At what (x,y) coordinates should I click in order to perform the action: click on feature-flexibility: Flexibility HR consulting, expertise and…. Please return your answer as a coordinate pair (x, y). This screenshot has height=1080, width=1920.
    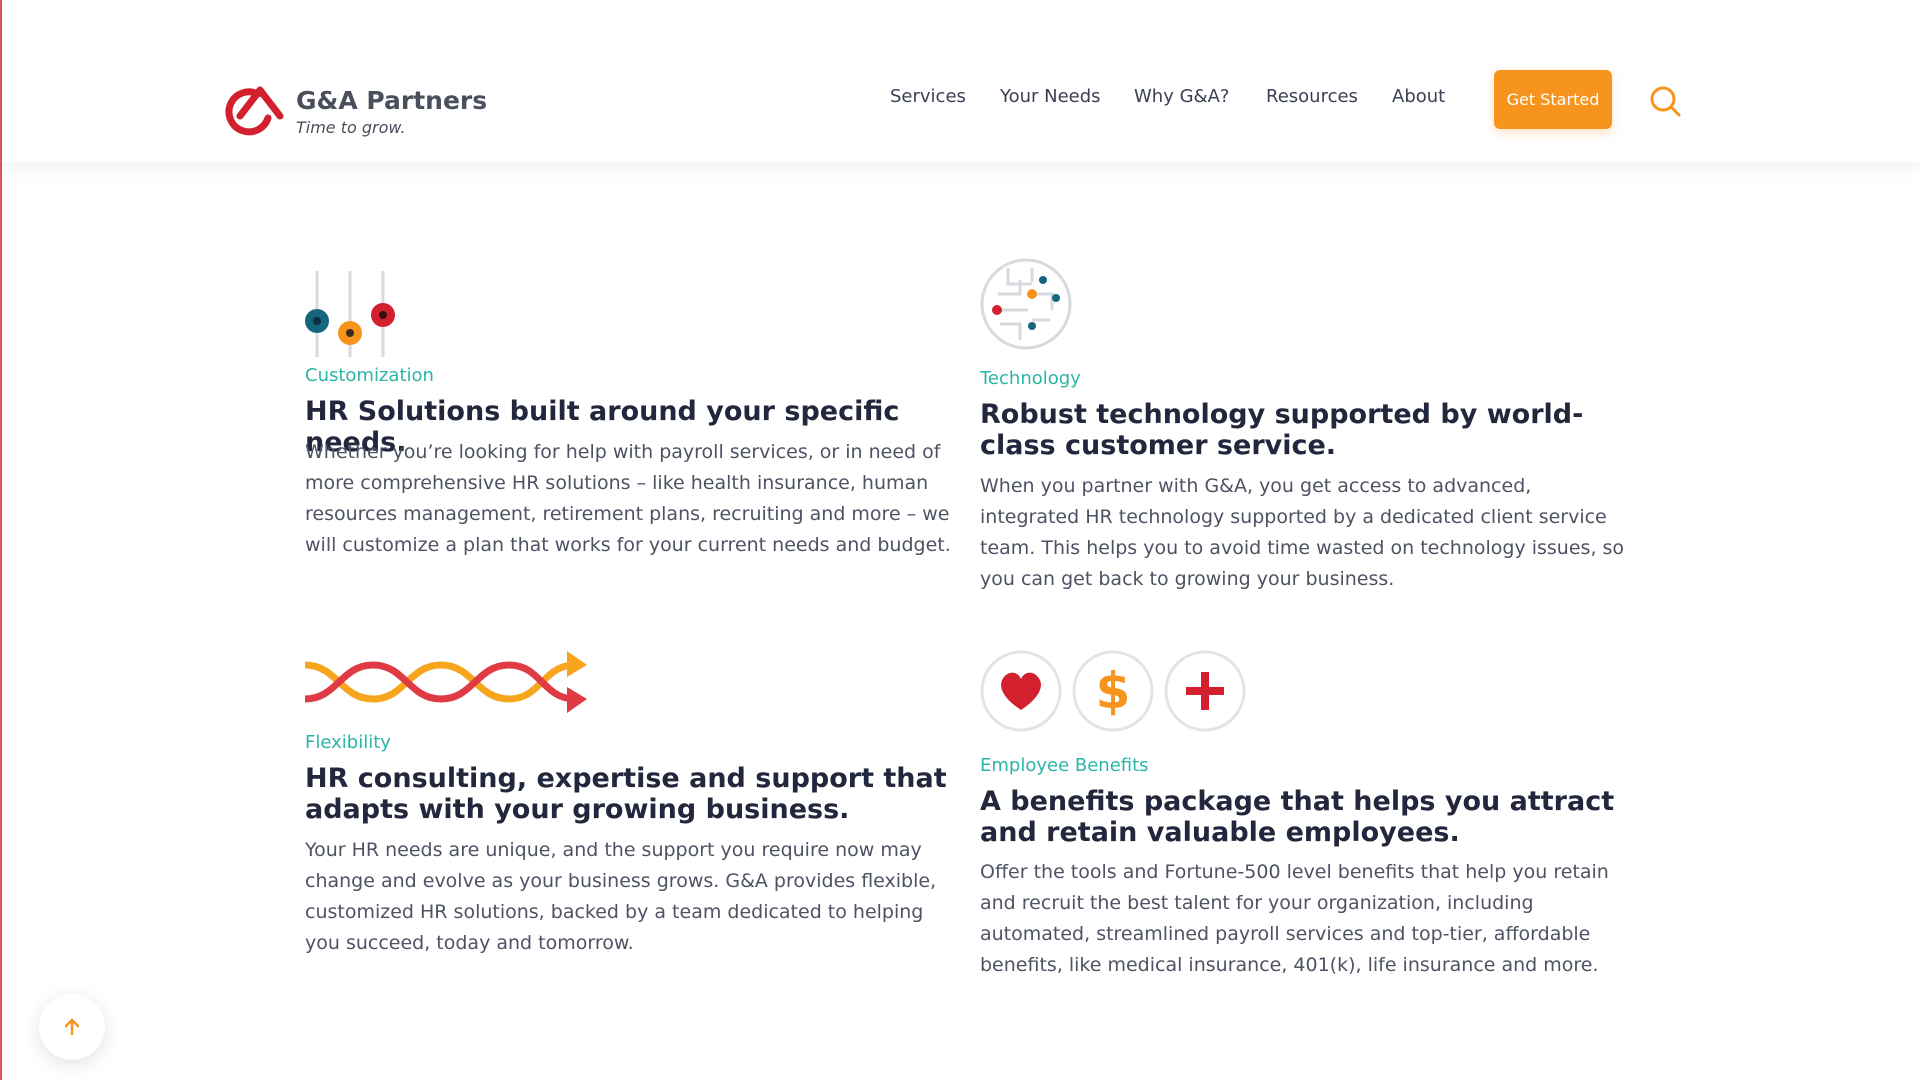
    Looking at the image, I should click on (630, 803).